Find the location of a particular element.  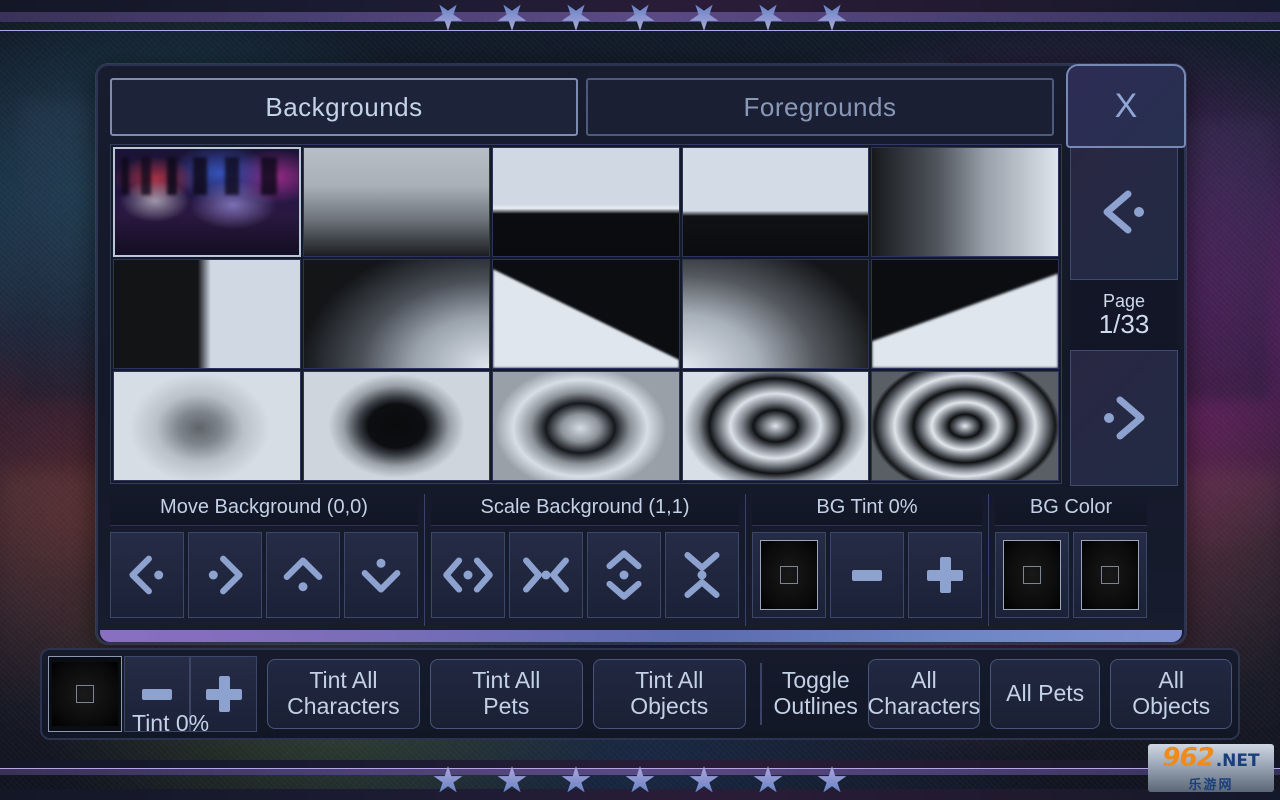

tint-all-characters-label: Tint All Characters is located at coordinates (343, 693).